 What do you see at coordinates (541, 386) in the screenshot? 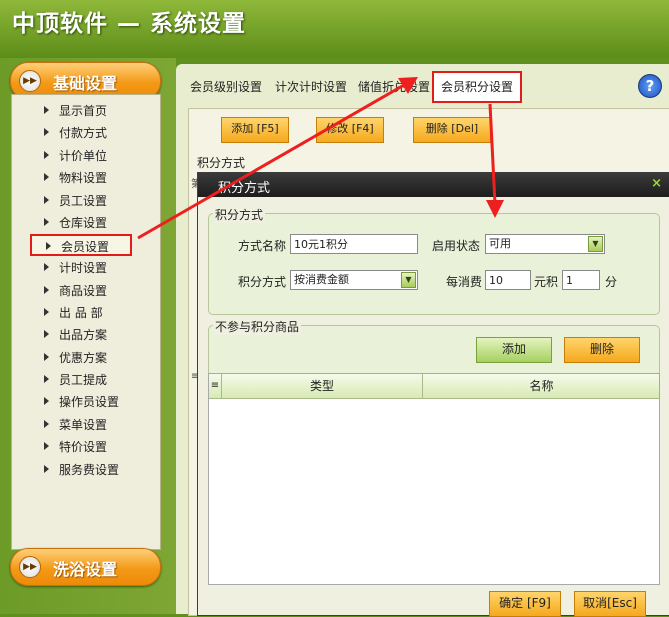
I see `column-name: 名称` at bounding box center [541, 386].